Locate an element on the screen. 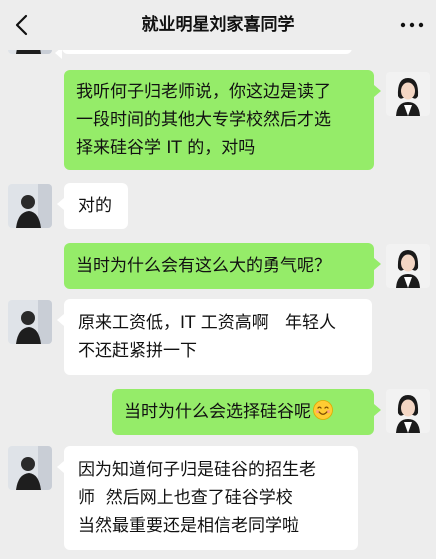 This screenshot has height=559, width=436. message-text: 当时为什么会选择硅谷呢 is located at coordinates (217, 412).